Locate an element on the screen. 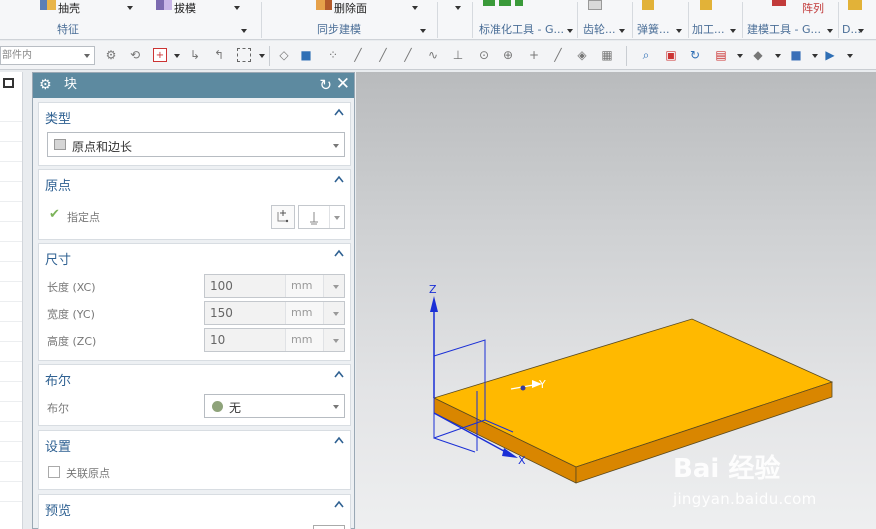  width-input: 150 mm is located at coordinates (274, 313).